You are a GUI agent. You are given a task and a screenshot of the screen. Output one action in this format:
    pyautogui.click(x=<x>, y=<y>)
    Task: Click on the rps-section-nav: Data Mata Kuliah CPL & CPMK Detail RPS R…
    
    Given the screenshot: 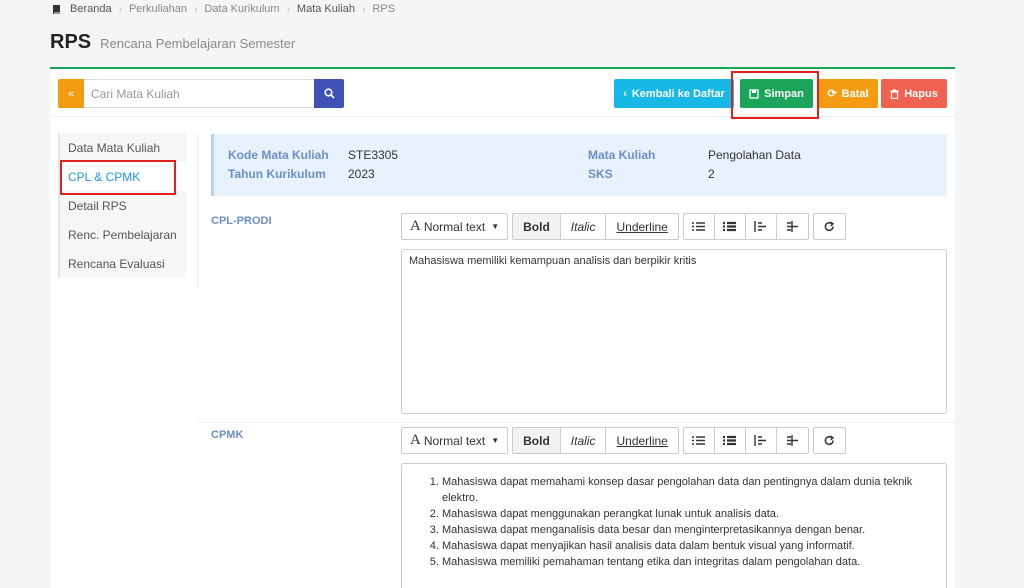 What is the action you would take?
    pyautogui.click(x=122, y=205)
    